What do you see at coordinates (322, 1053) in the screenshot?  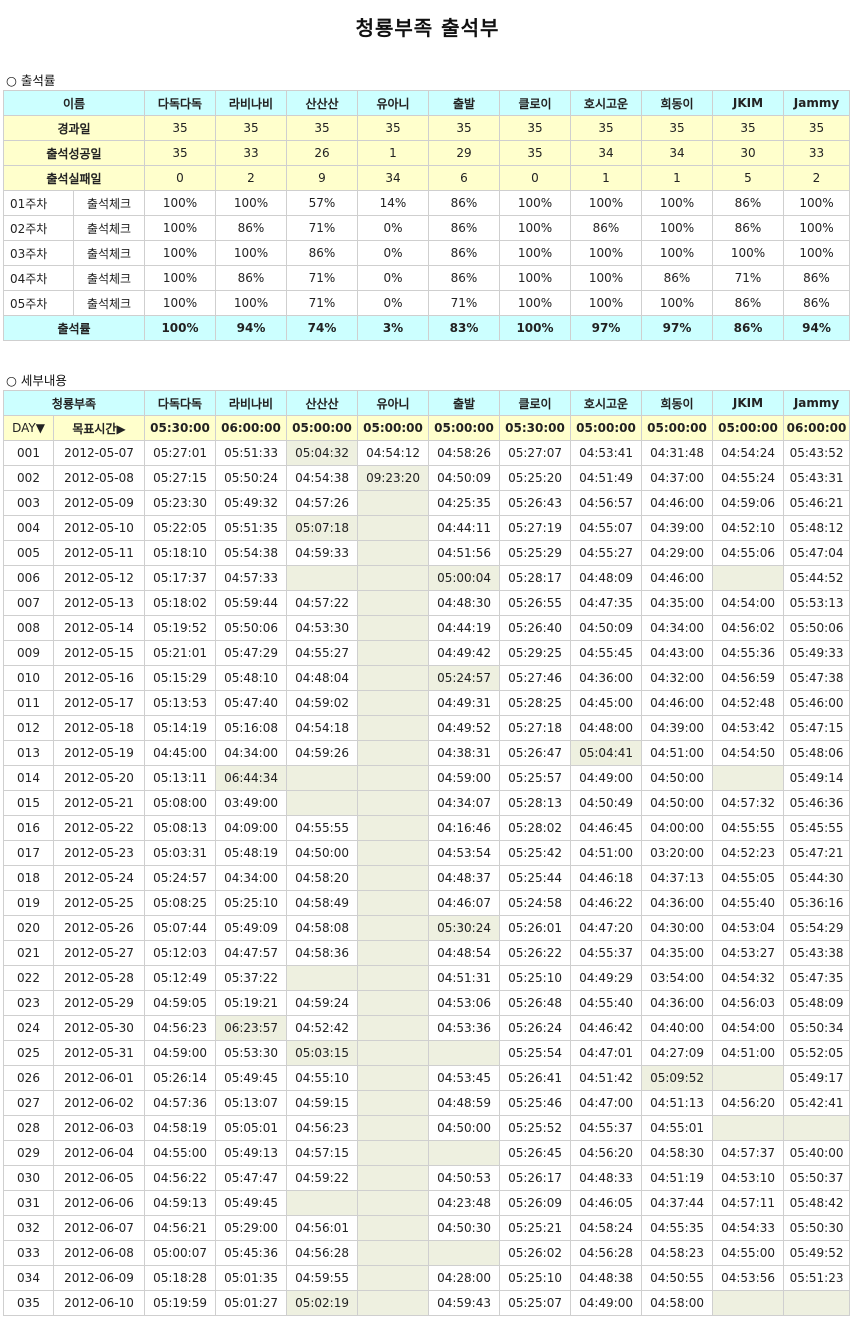 I see `check-in-time: 05:03:15` at bounding box center [322, 1053].